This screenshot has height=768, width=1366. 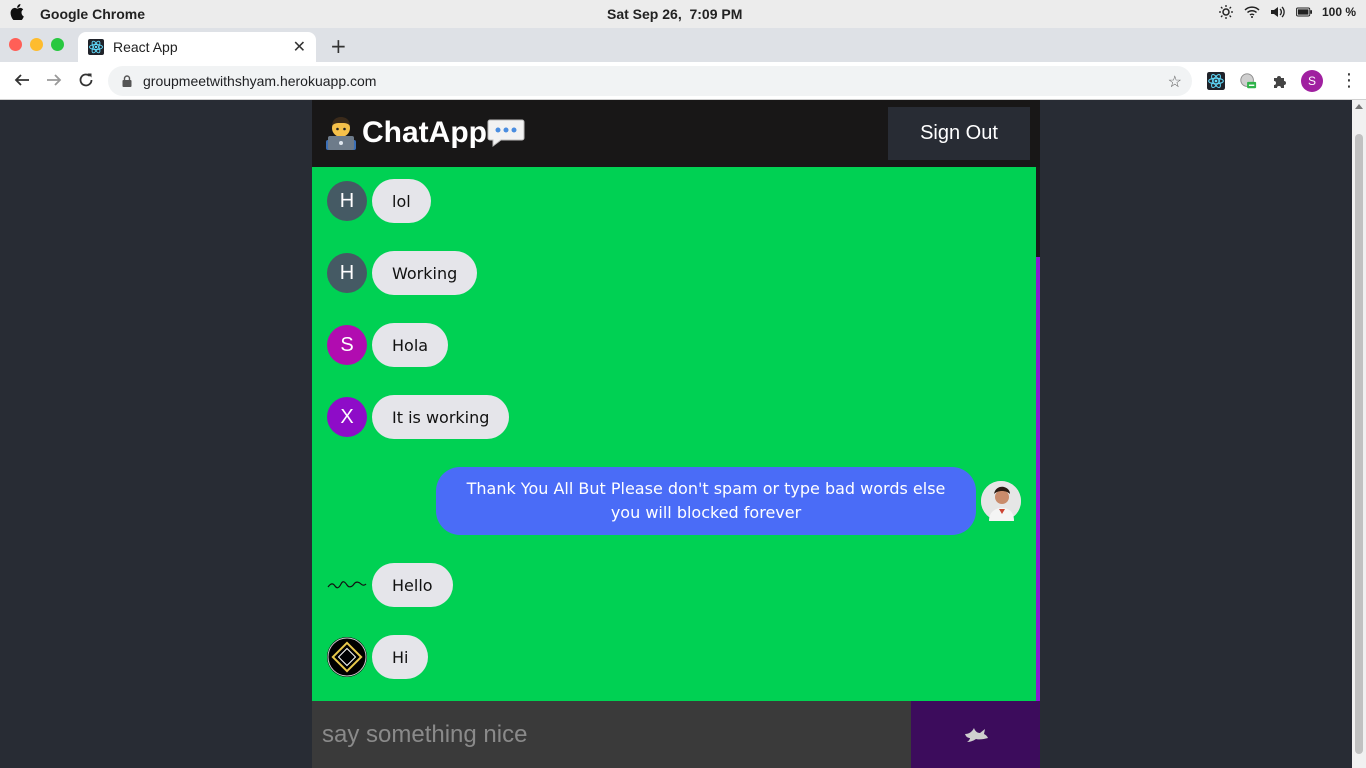 I want to click on list-item: H Working, so click(x=402, y=273).